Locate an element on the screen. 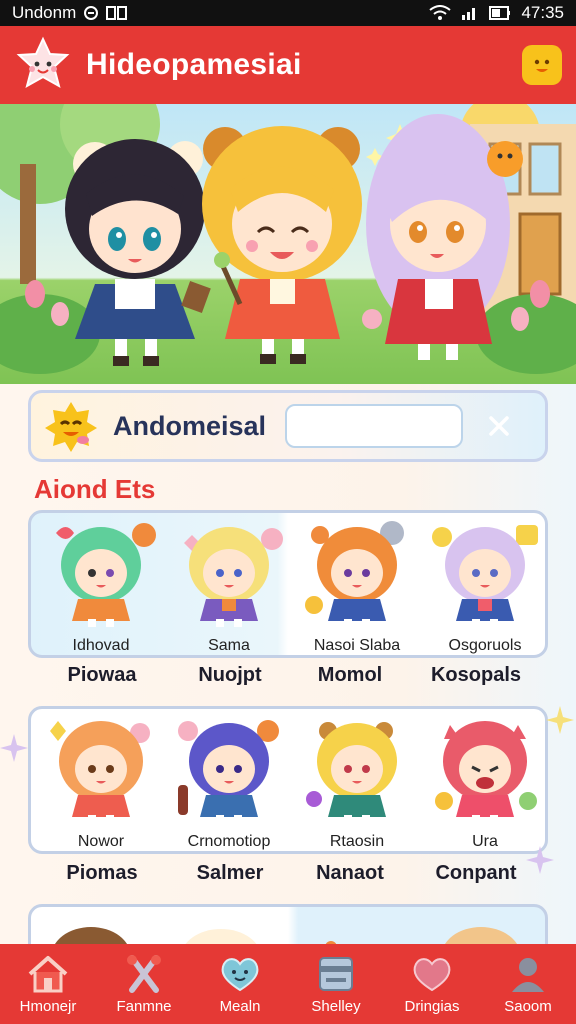  nav-label: Mealn is located at coordinates (240, 1006).